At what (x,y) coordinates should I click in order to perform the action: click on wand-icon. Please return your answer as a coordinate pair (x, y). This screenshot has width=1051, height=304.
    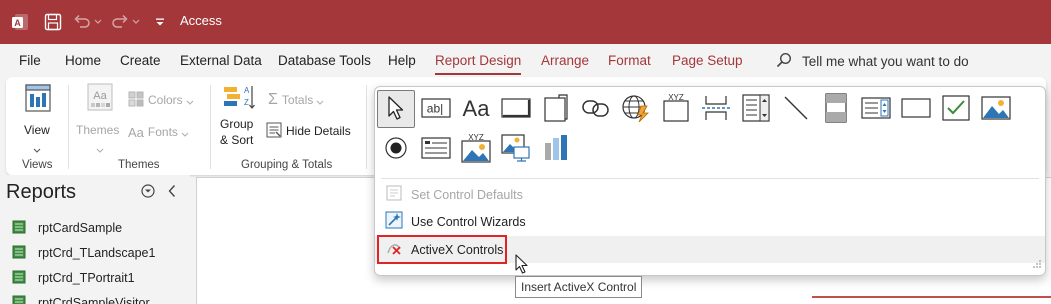
    Looking at the image, I should click on (394, 221).